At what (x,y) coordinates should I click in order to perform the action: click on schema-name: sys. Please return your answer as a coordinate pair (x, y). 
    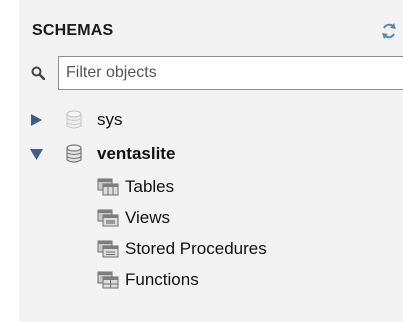
    Looking at the image, I should click on (110, 119).